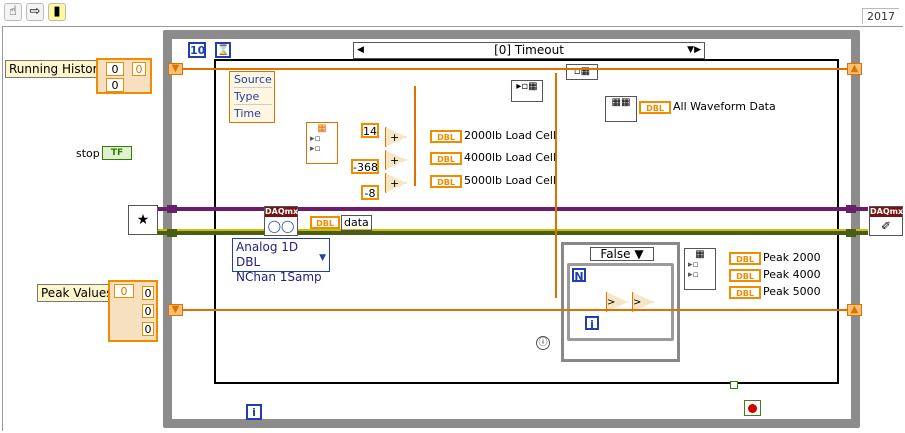 The image size is (905, 433). I want to click on sum-wire, so click(415, 136).